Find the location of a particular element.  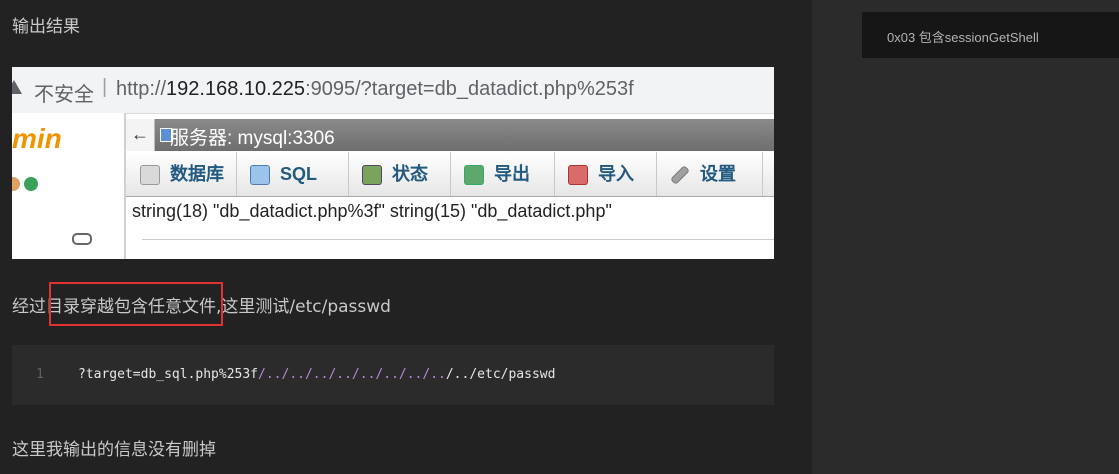

url-host: 192.168.10.225 is located at coordinates (236, 89).